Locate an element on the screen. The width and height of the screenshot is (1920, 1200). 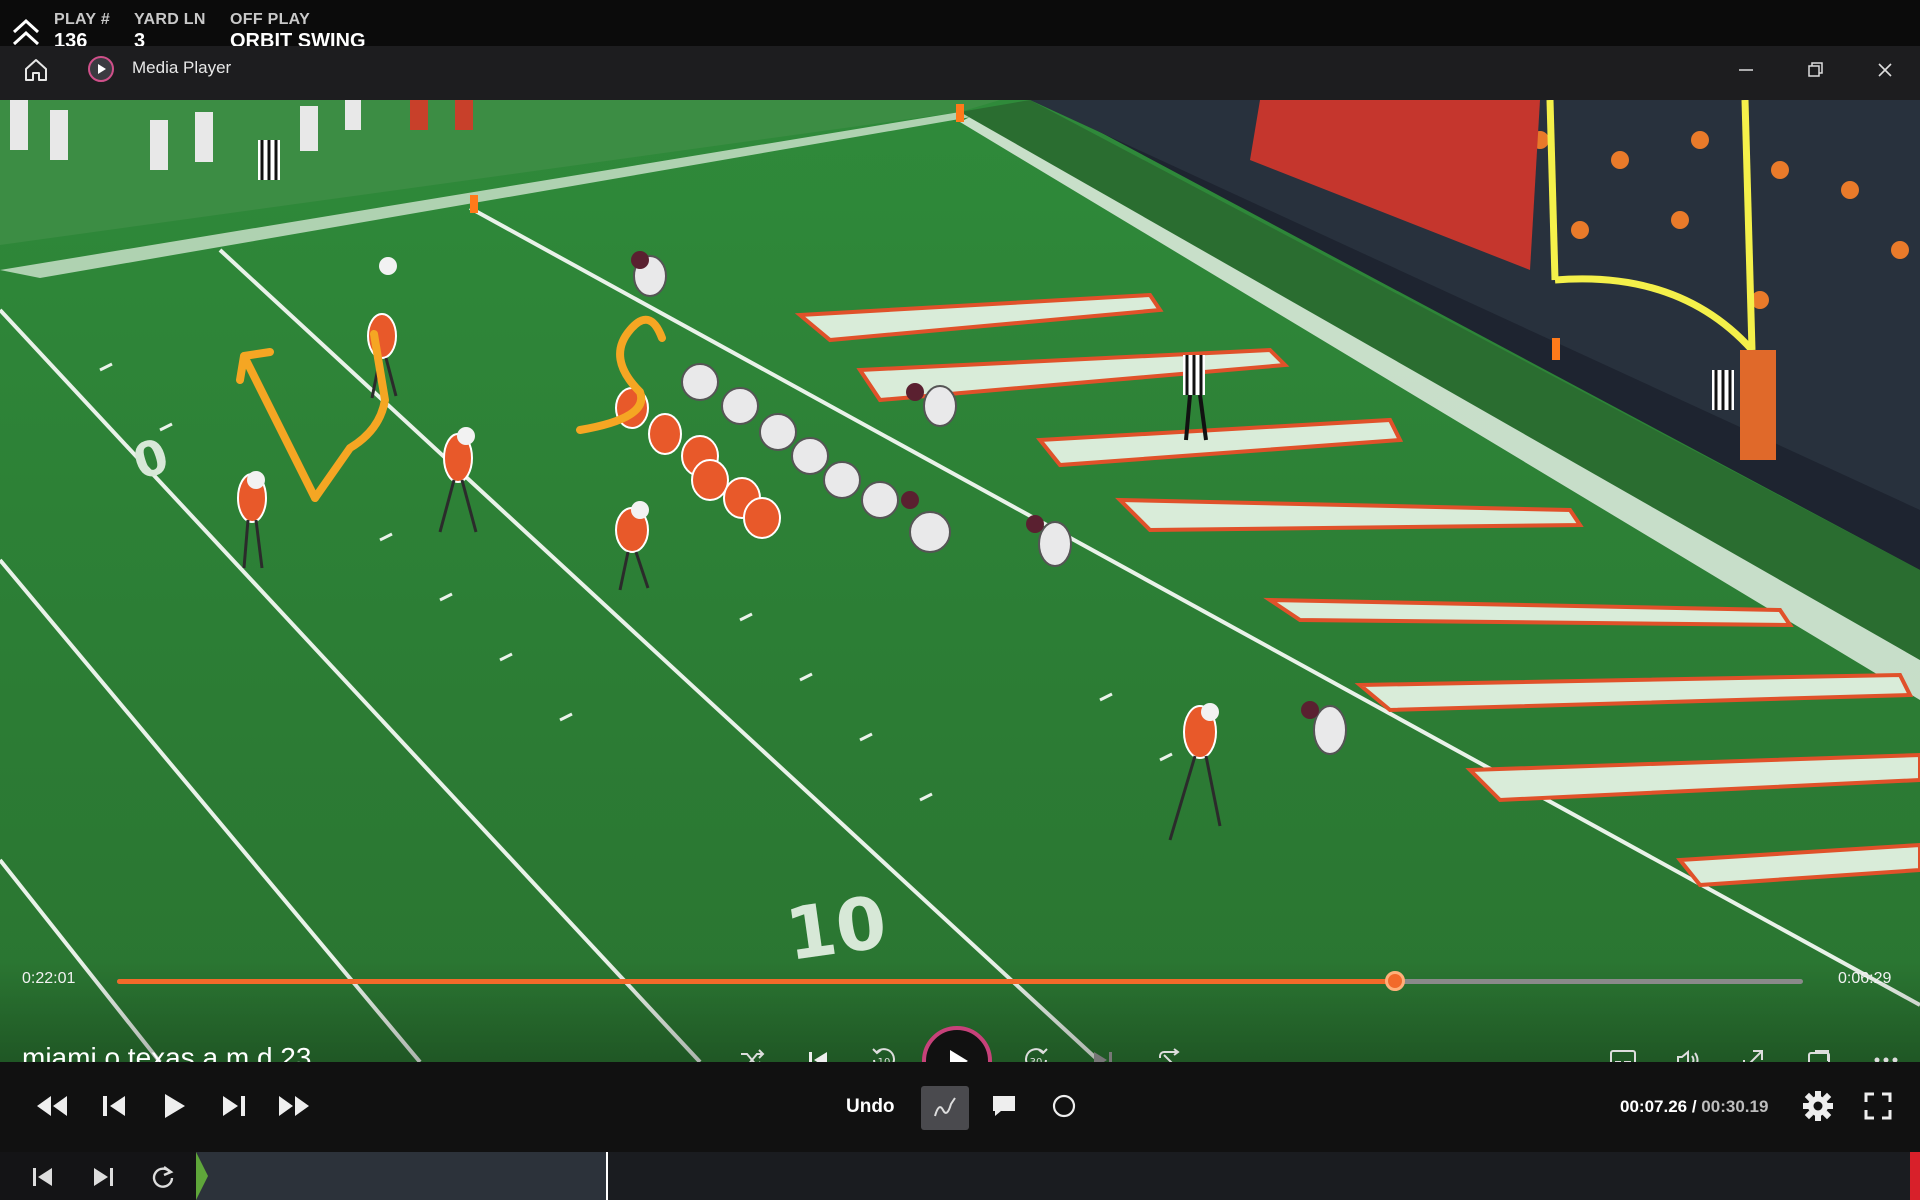
timeline-clip-segment is located at coordinates (401, 1176).